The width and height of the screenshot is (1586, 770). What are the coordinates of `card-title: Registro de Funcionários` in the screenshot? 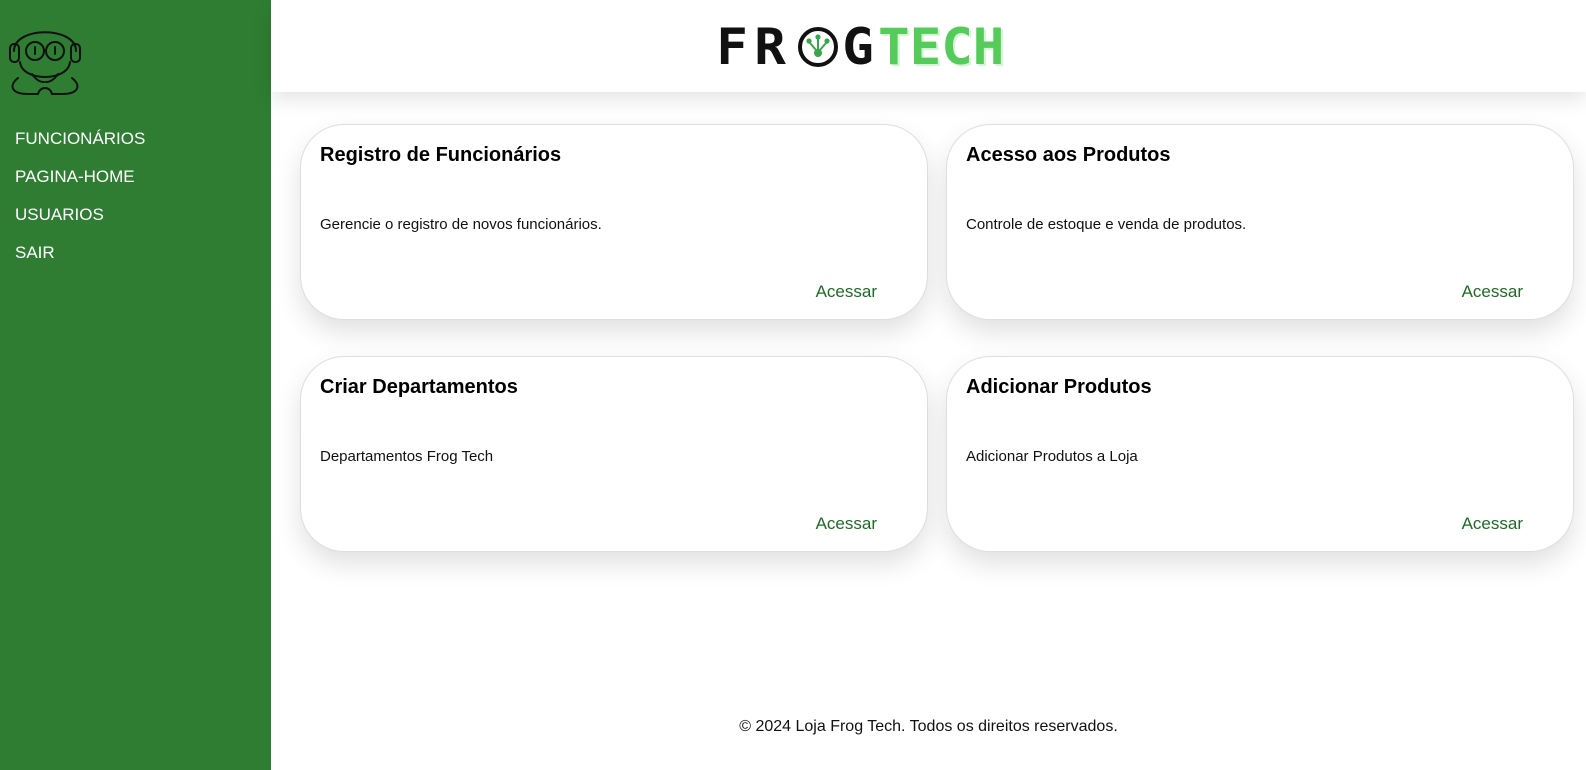 It's located at (441, 155).